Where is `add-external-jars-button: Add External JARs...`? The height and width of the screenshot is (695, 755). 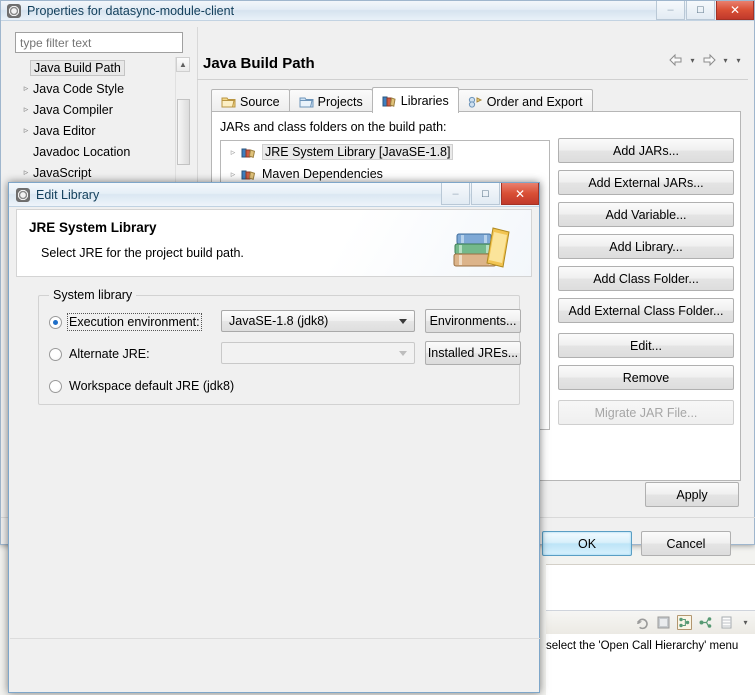
add-external-jars-button: Add External JARs... is located at coordinates (646, 182).